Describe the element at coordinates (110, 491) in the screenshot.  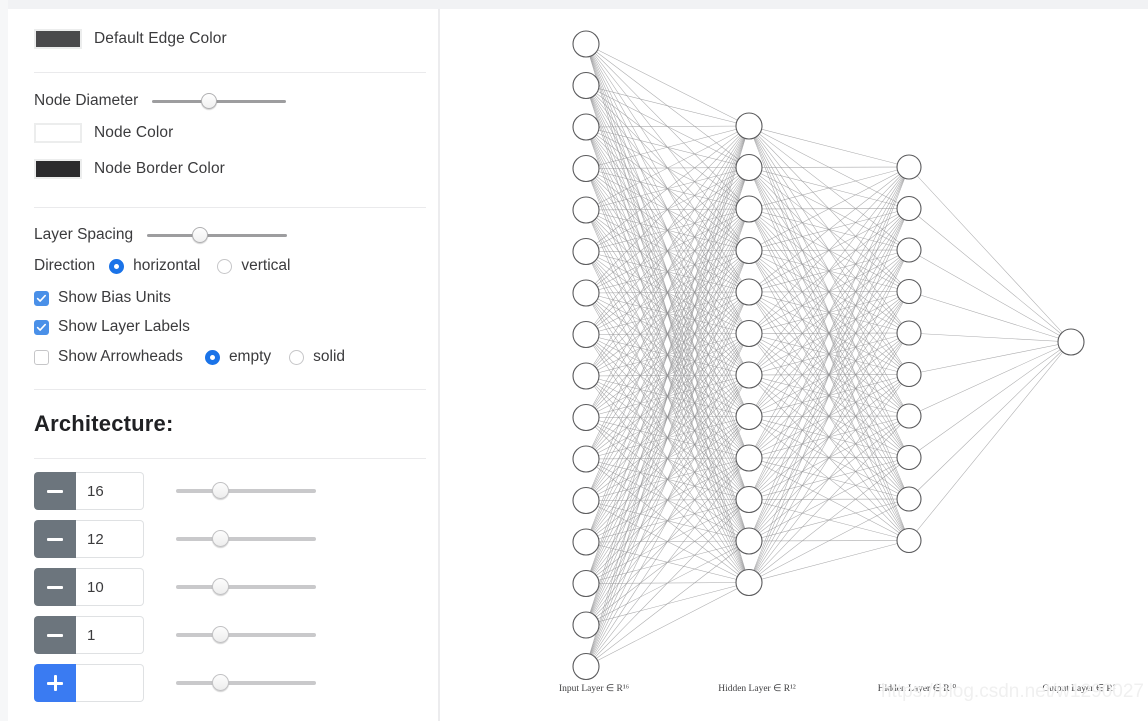
I see `layer-size-input: 16` at that location.